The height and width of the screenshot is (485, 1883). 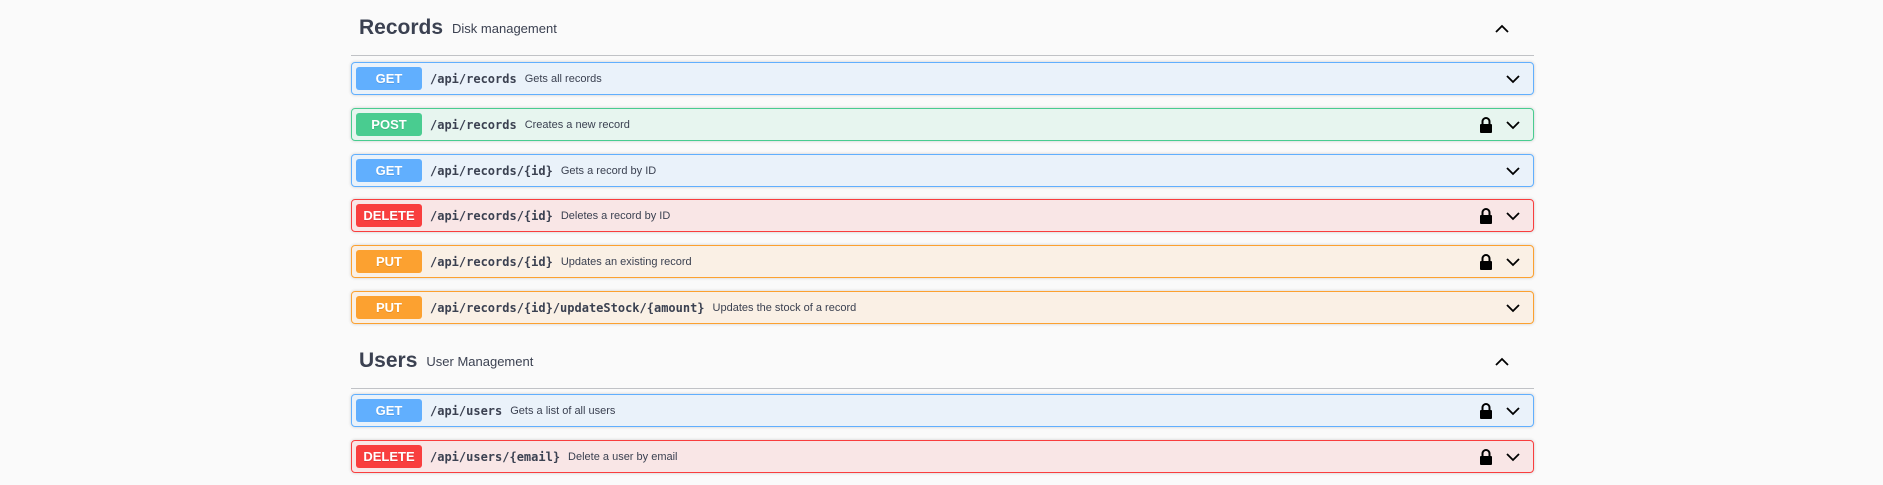 What do you see at coordinates (942, 78) in the screenshot?
I see `operation-get-records: GET /api/records Gets all records` at bounding box center [942, 78].